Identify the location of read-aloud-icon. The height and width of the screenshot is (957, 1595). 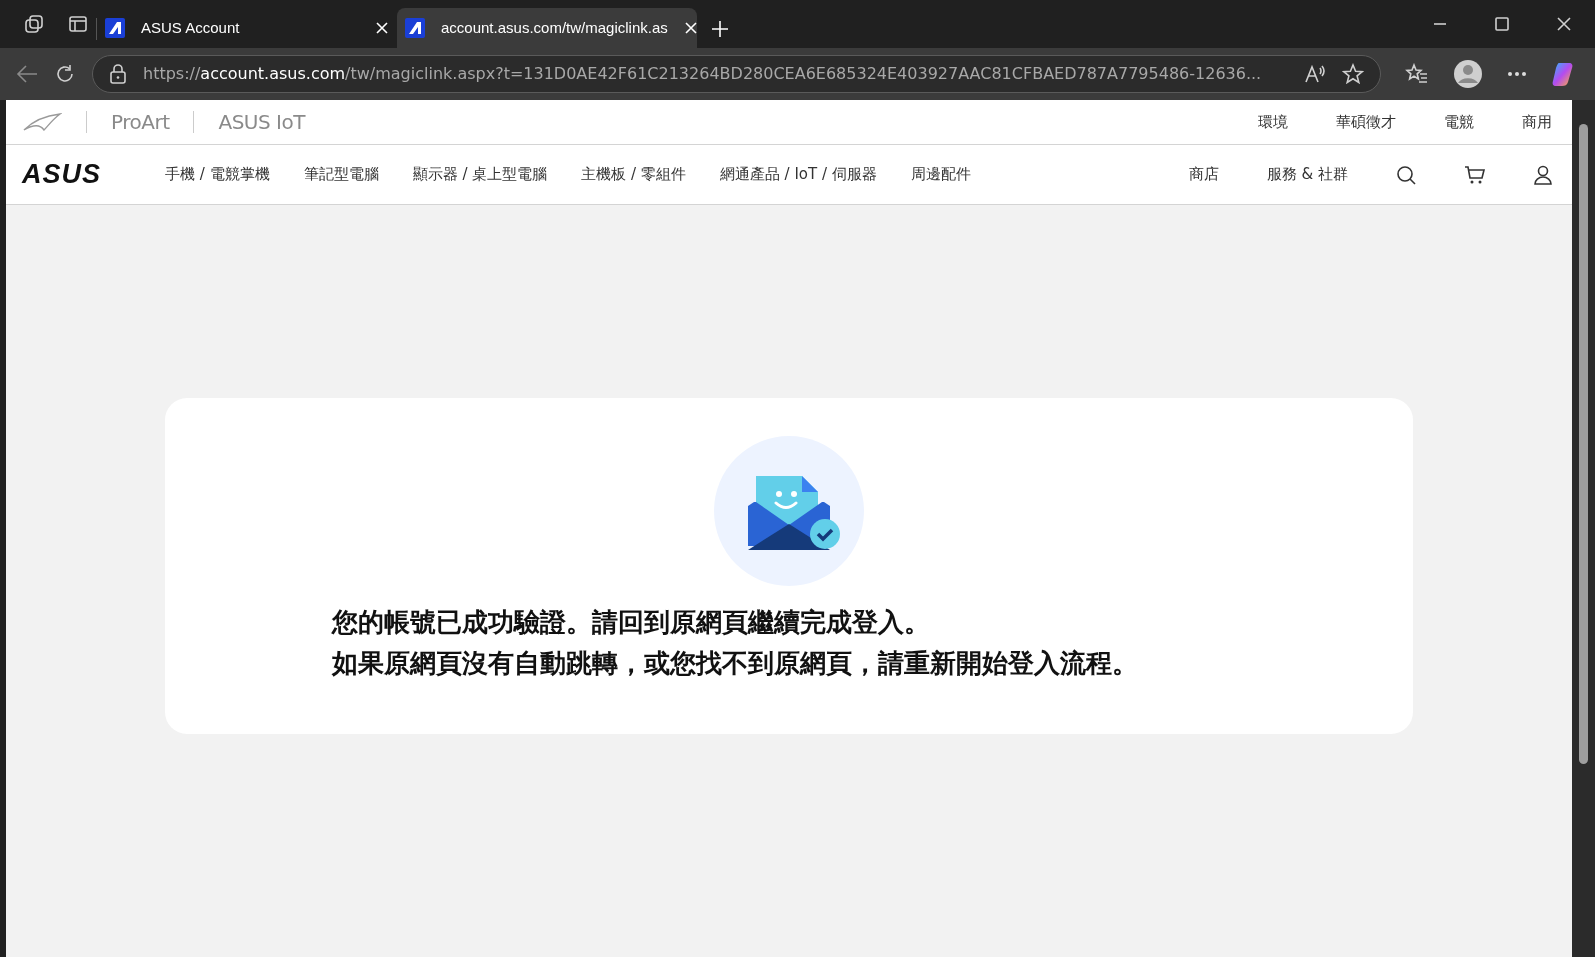
(1315, 74).